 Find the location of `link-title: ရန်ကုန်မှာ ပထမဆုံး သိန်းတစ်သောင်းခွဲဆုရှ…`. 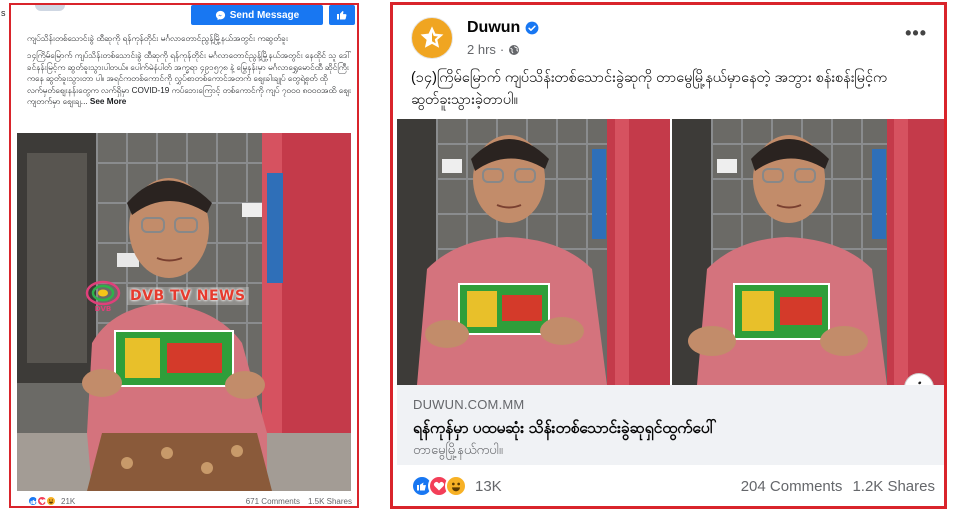

link-title: ရန်ကုန်မှာ ပထမဆုံး သိန်းတစ်သောင်းခွဲဆုရှ… is located at coordinates (565, 429).